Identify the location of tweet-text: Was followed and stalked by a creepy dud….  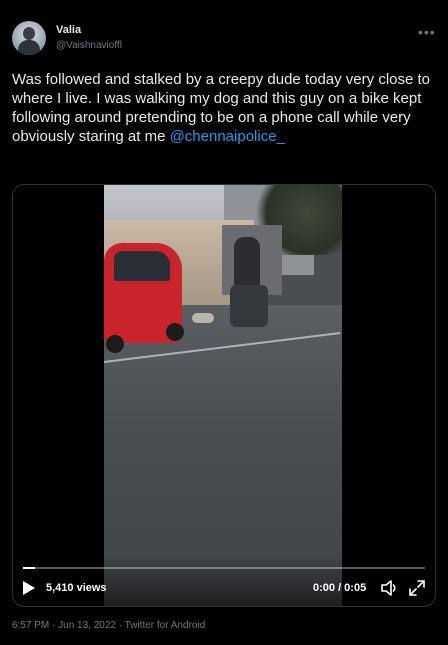
(225, 108).